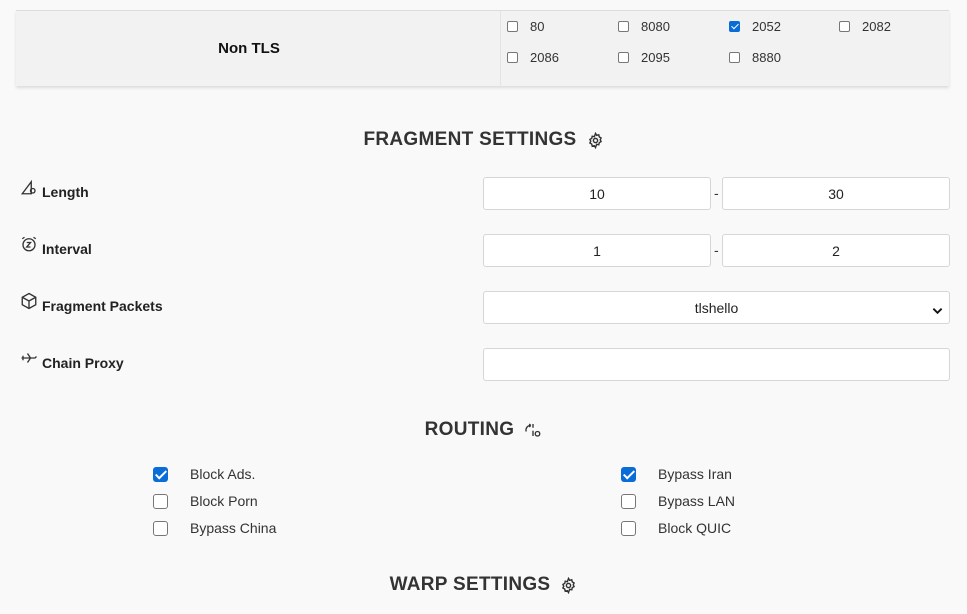  Describe the element at coordinates (655, 57) in the screenshot. I see `port-label: 2095` at that location.